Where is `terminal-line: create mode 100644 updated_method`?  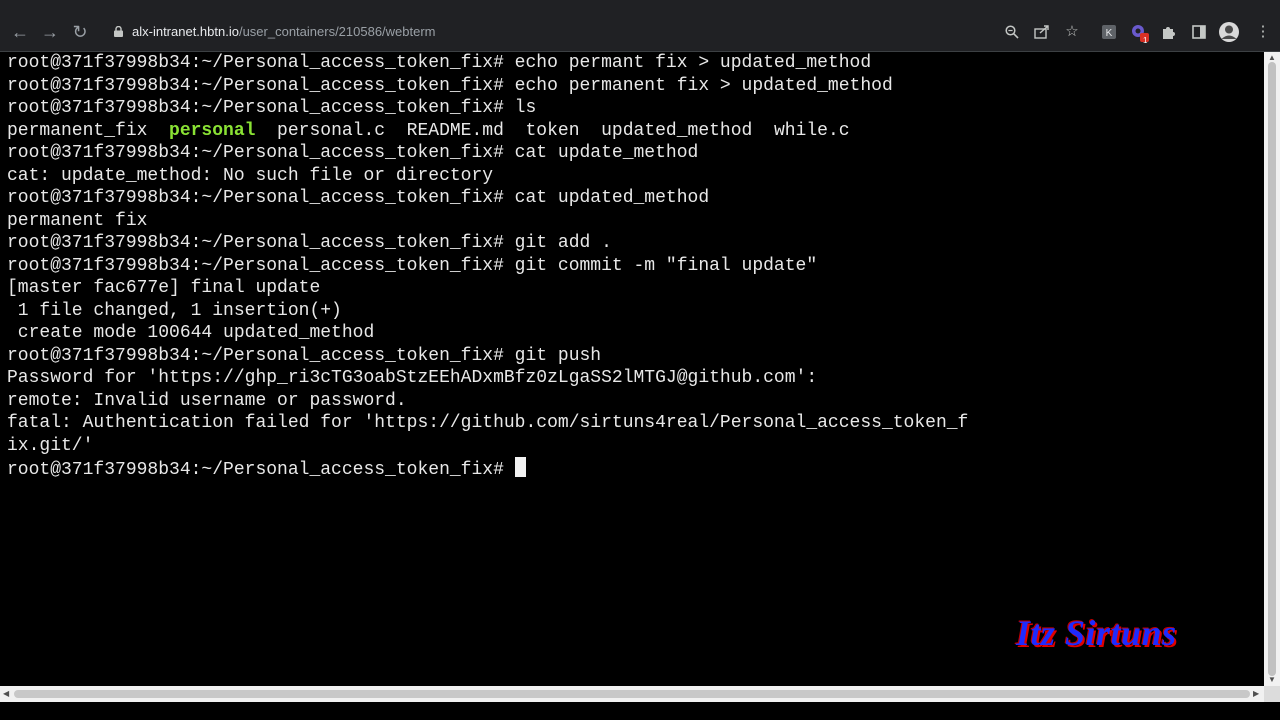
terminal-line: create mode 100644 updated_method is located at coordinates (191, 333).